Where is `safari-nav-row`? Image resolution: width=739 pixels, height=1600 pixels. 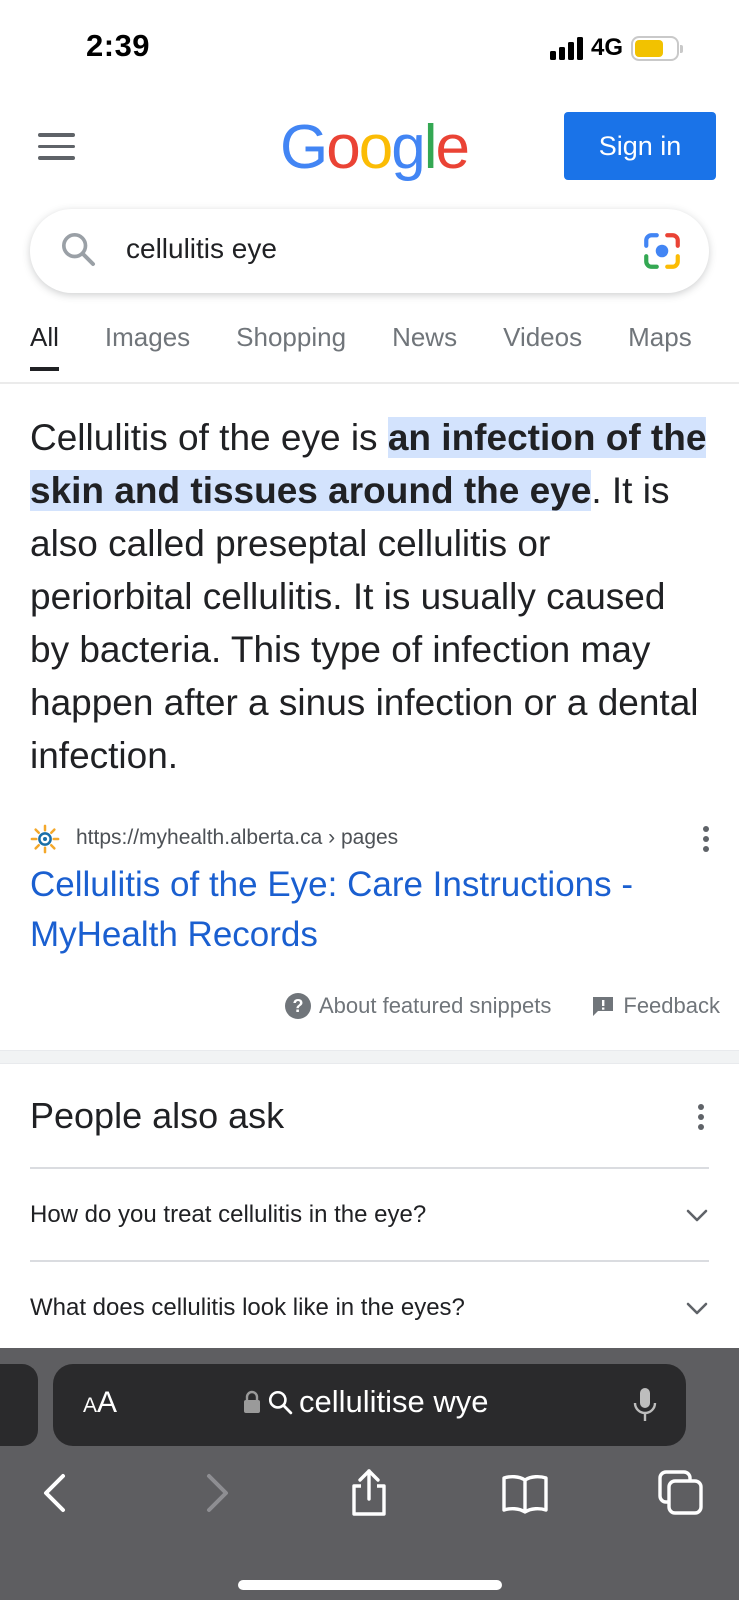 safari-nav-row is located at coordinates (369, 1498).